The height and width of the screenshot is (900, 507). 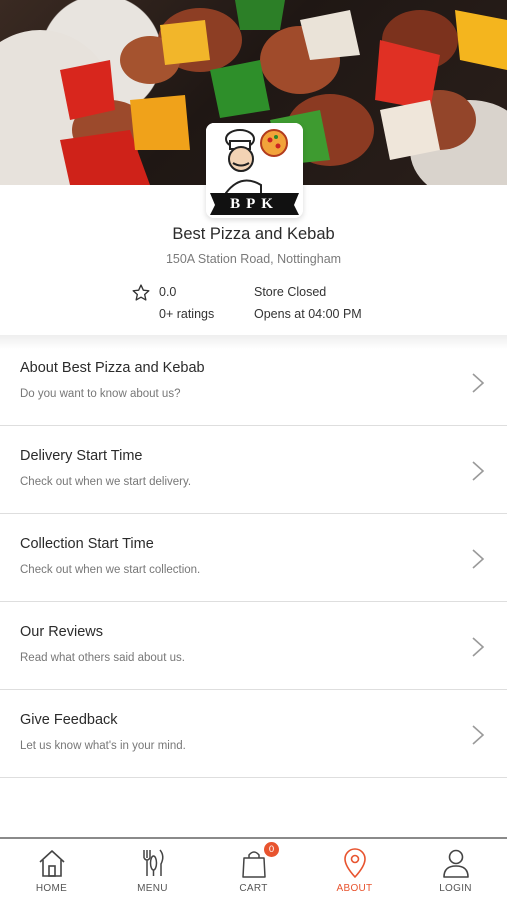 What do you see at coordinates (308, 314) in the screenshot?
I see `opening-time: Opens at 04:00 PM` at bounding box center [308, 314].